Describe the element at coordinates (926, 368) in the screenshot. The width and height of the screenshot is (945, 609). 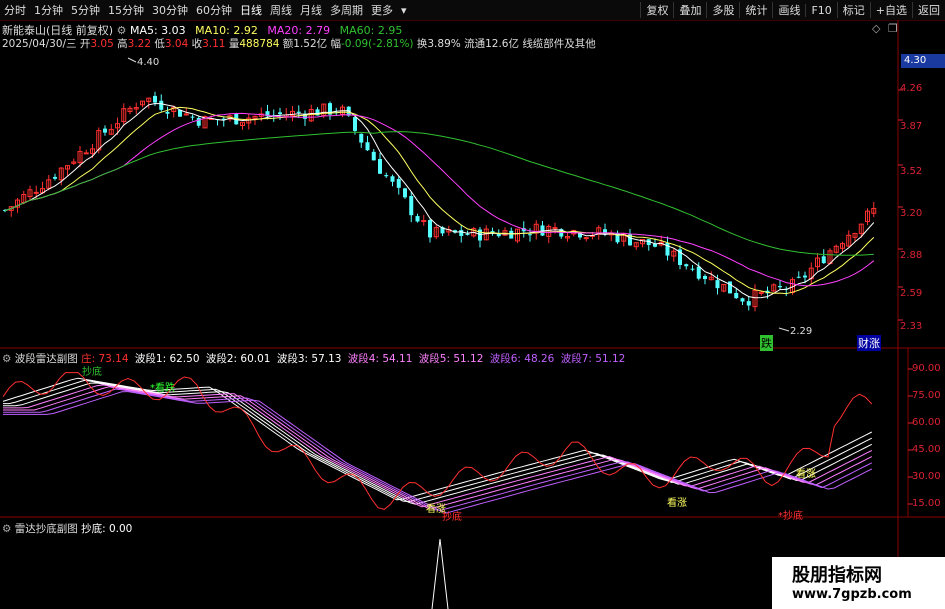
I see `osc-tick: 90.00` at that location.